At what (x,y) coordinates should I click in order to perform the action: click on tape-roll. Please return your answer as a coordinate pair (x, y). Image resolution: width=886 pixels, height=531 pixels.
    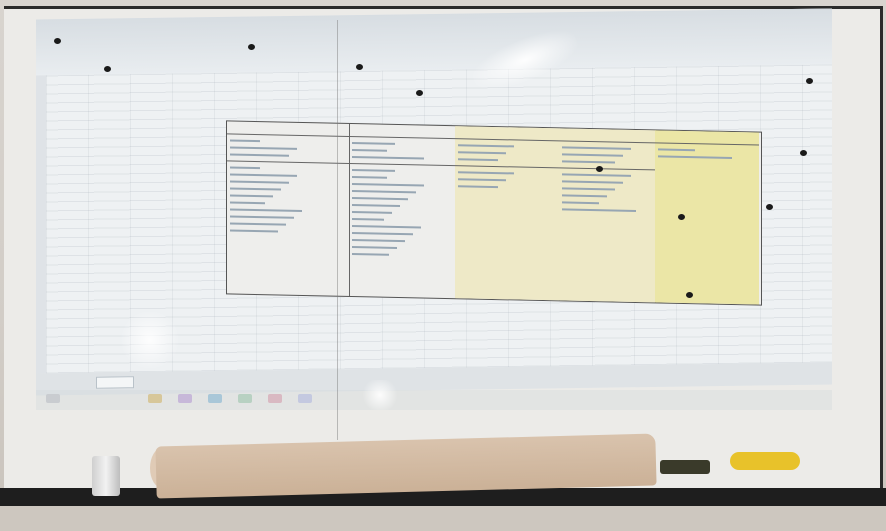
    Looking at the image, I should click on (765, 461).